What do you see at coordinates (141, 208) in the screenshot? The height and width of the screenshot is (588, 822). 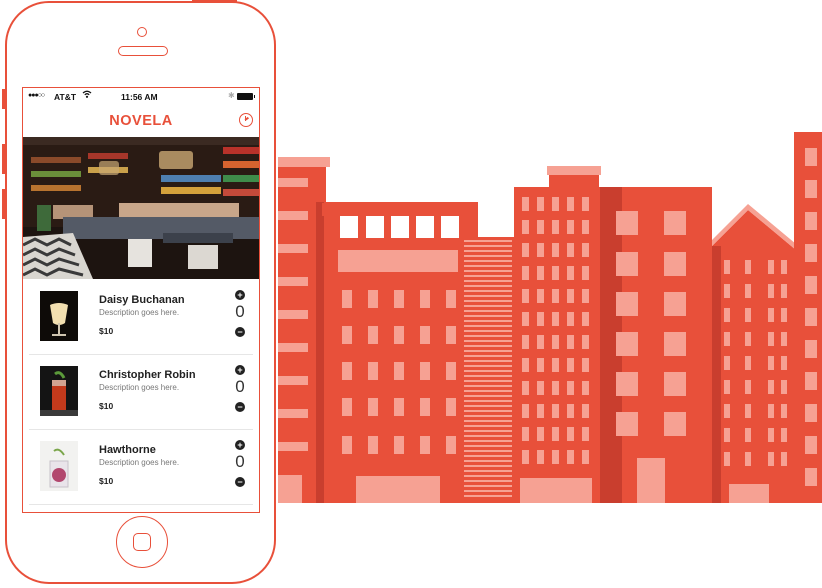 I see `hero-image` at bounding box center [141, 208].